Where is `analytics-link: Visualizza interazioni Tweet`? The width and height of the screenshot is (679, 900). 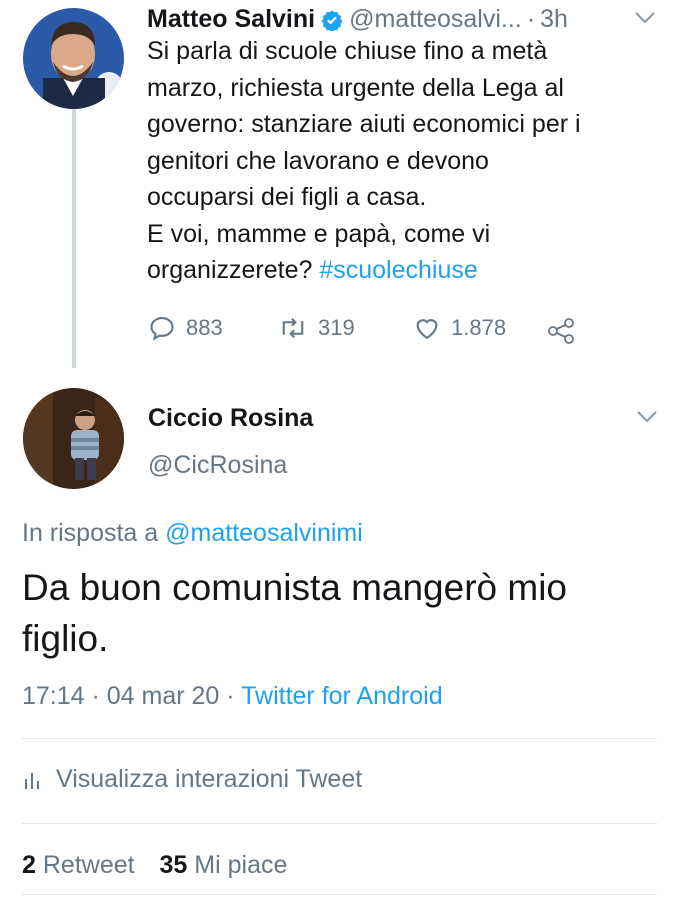
analytics-link: Visualizza interazioni Tweet is located at coordinates (192, 779).